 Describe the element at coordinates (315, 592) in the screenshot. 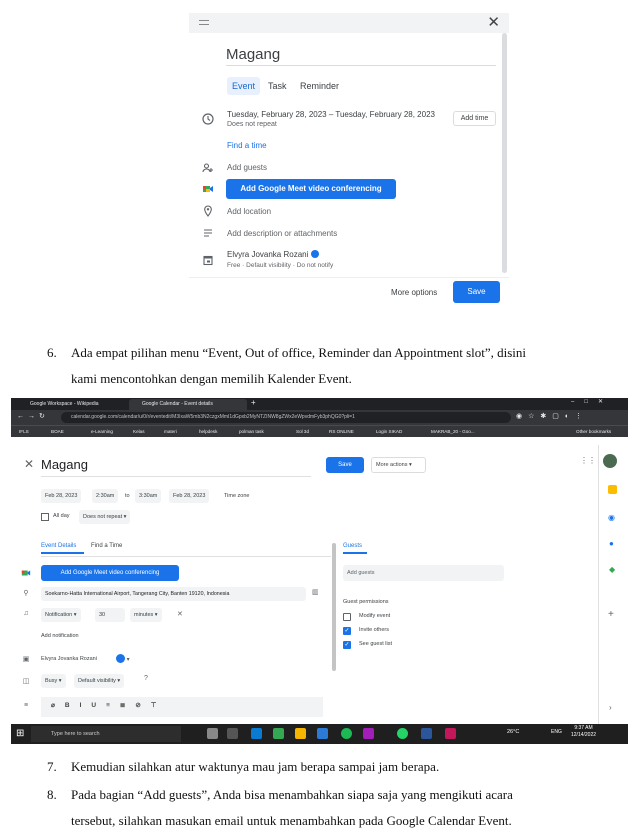

I see `map-icon: ▥` at that location.